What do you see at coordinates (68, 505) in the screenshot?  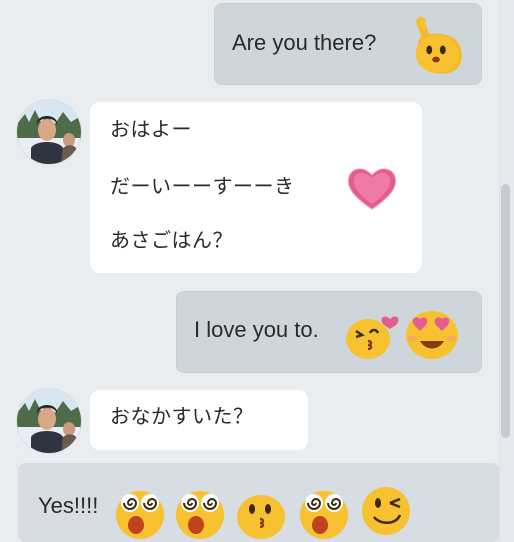 I see `message-text: Yes!!!!` at bounding box center [68, 505].